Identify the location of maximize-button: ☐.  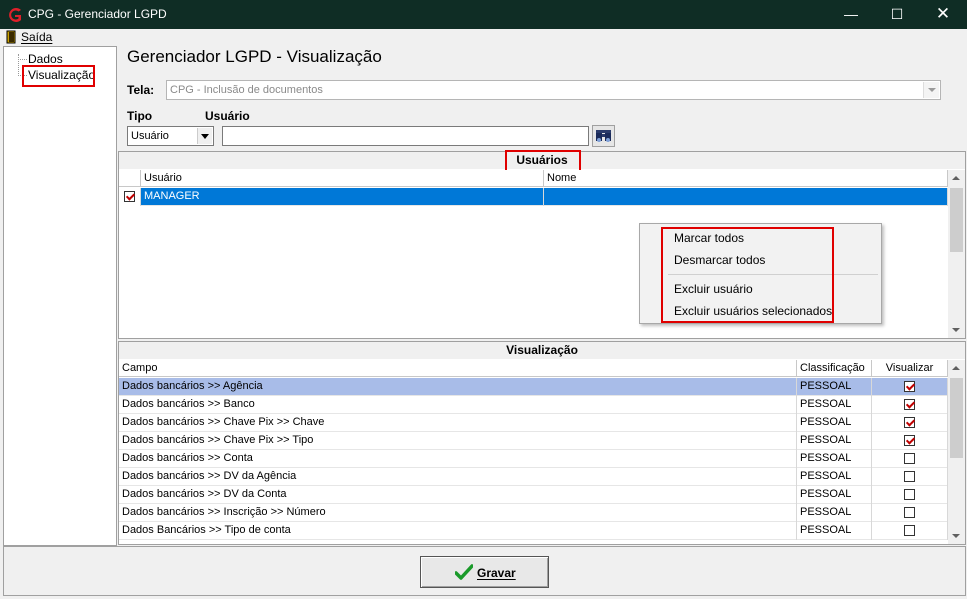
(897, 14).